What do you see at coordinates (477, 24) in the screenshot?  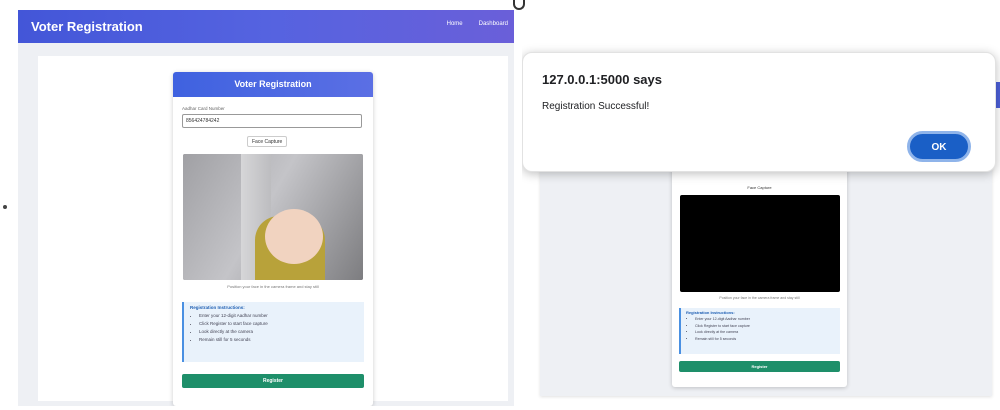 I see `navbar-links: Home Dashboard` at bounding box center [477, 24].